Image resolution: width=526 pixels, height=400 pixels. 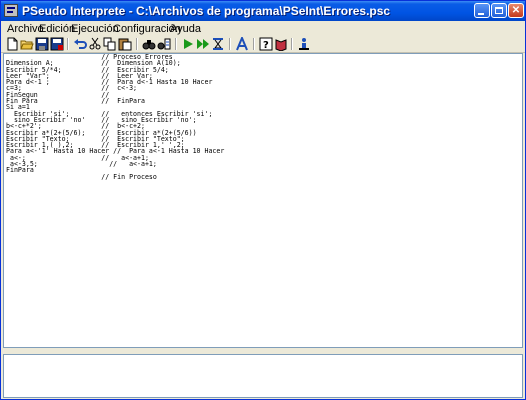 What do you see at coordinates (11, 10) in the screenshot?
I see `app-icon` at bounding box center [11, 10].